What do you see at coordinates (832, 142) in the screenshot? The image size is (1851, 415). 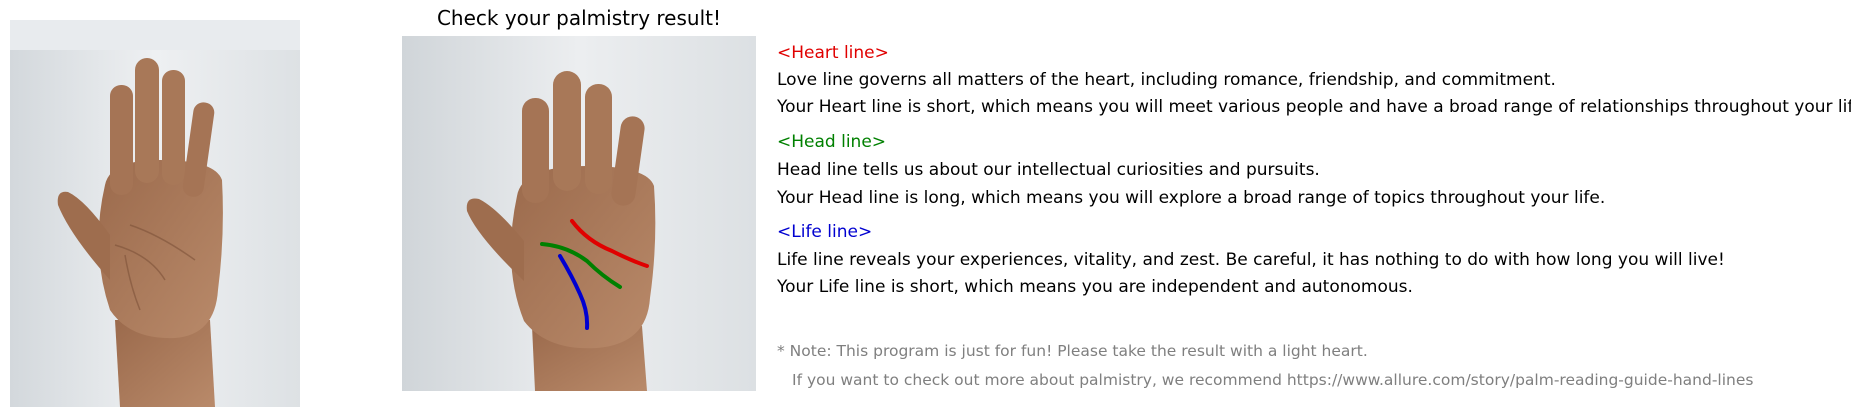 I see `head-line-heading: <Head line>` at bounding box center [832, 142].